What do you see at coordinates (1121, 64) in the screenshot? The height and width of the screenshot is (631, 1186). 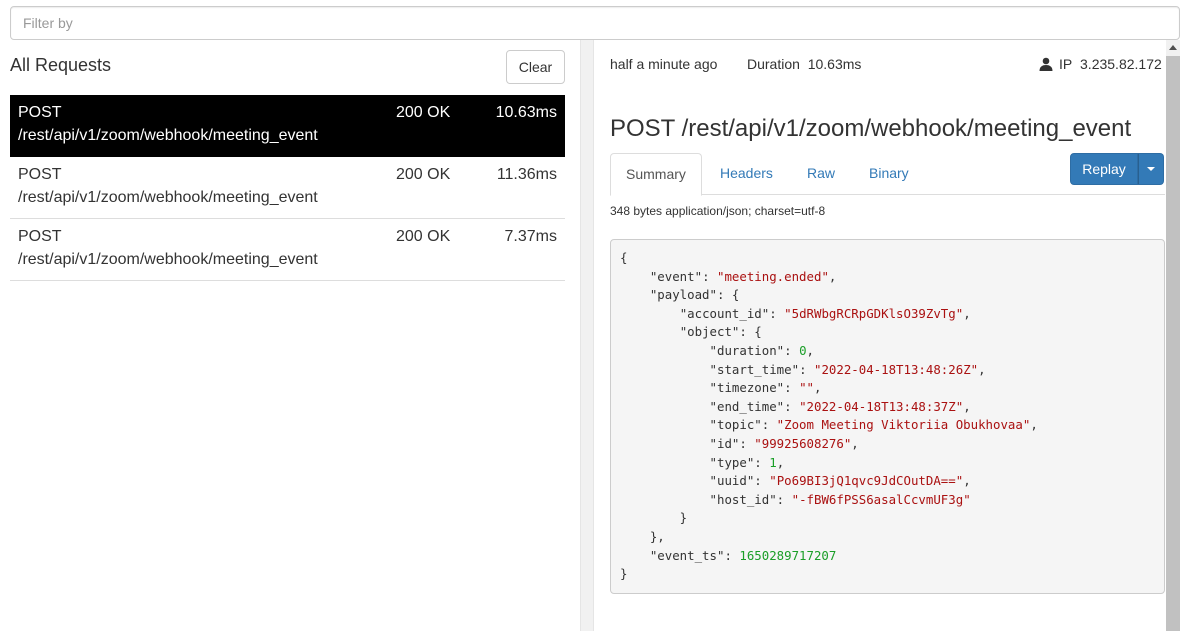 I see `ip-value: 3.235.82.172` at bounding box center [1121, 64].